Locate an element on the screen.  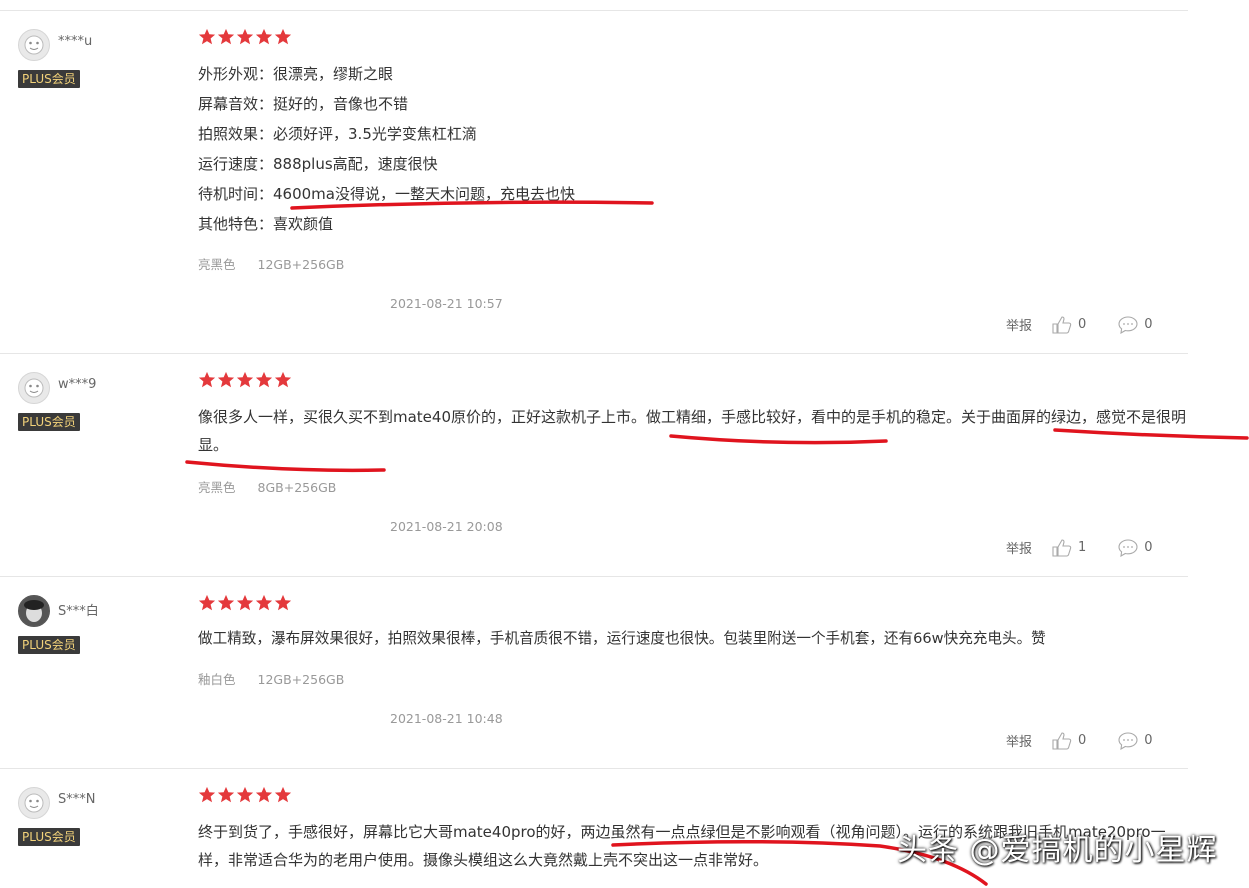
watermark: 头条 @爱搞机的小星辉 is located at coordinates (1057, 850).